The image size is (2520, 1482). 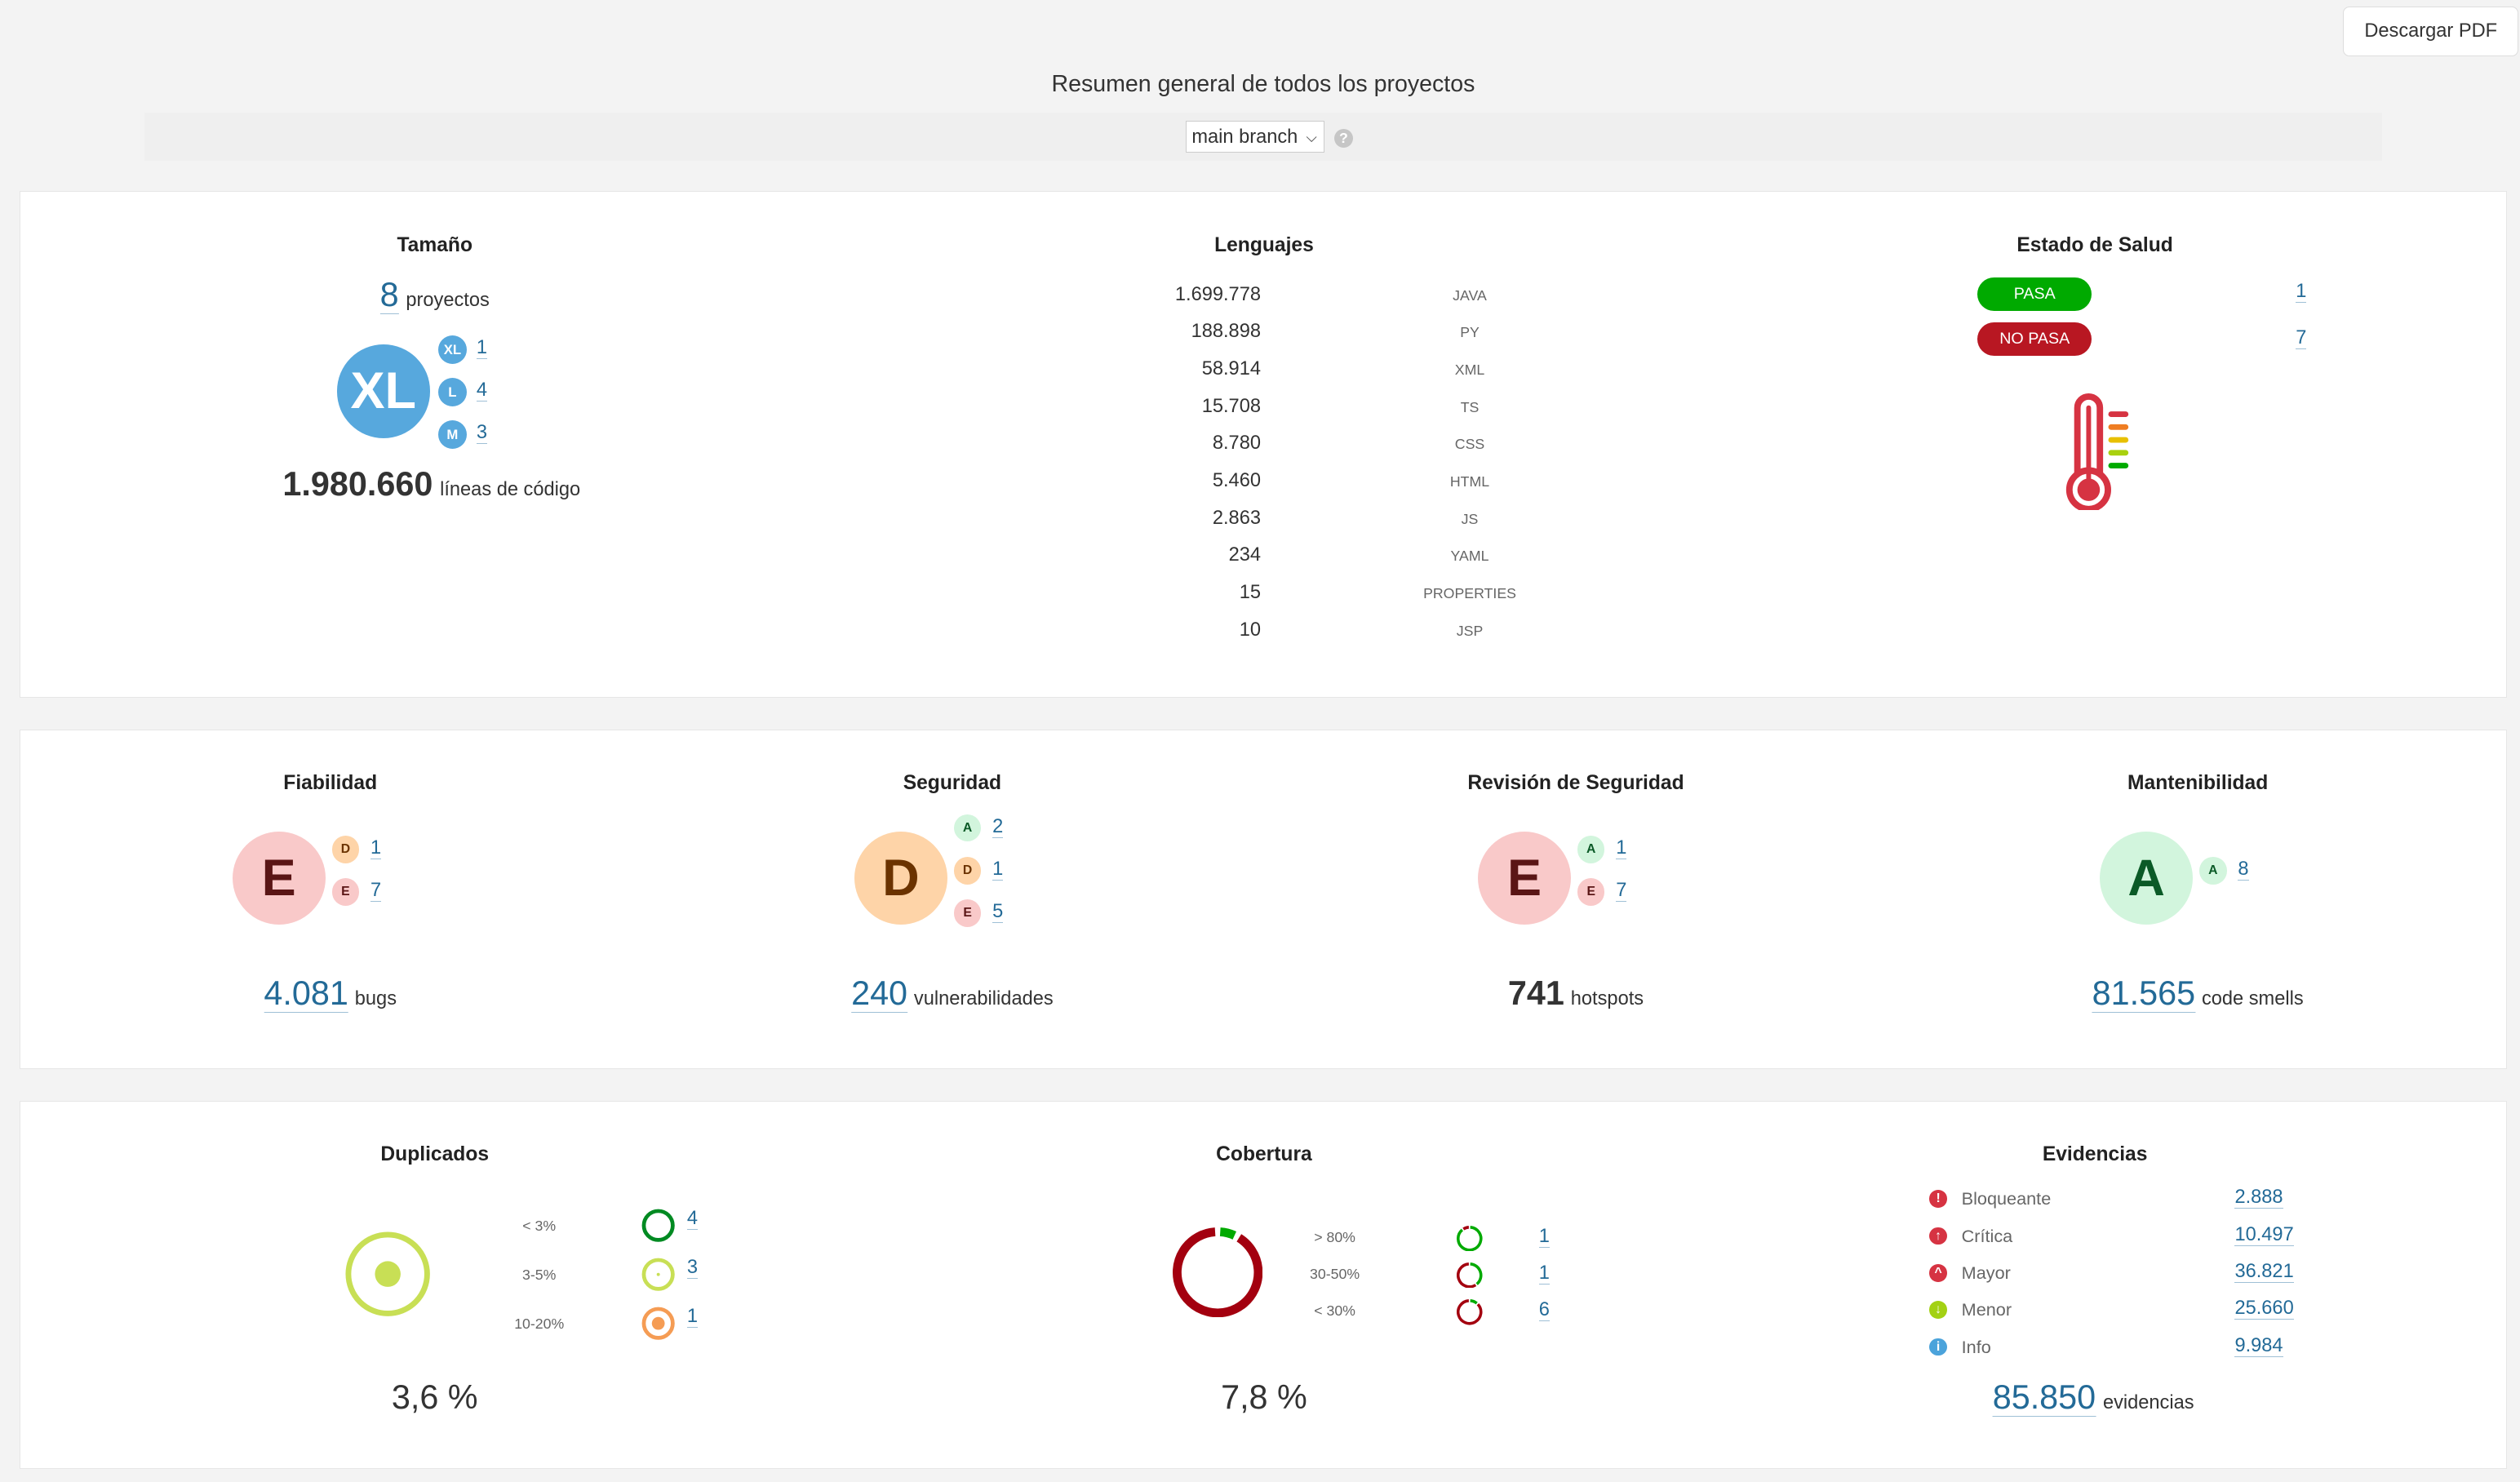 I want to click on major-icon: ^, so click(x=1938, y=1272).